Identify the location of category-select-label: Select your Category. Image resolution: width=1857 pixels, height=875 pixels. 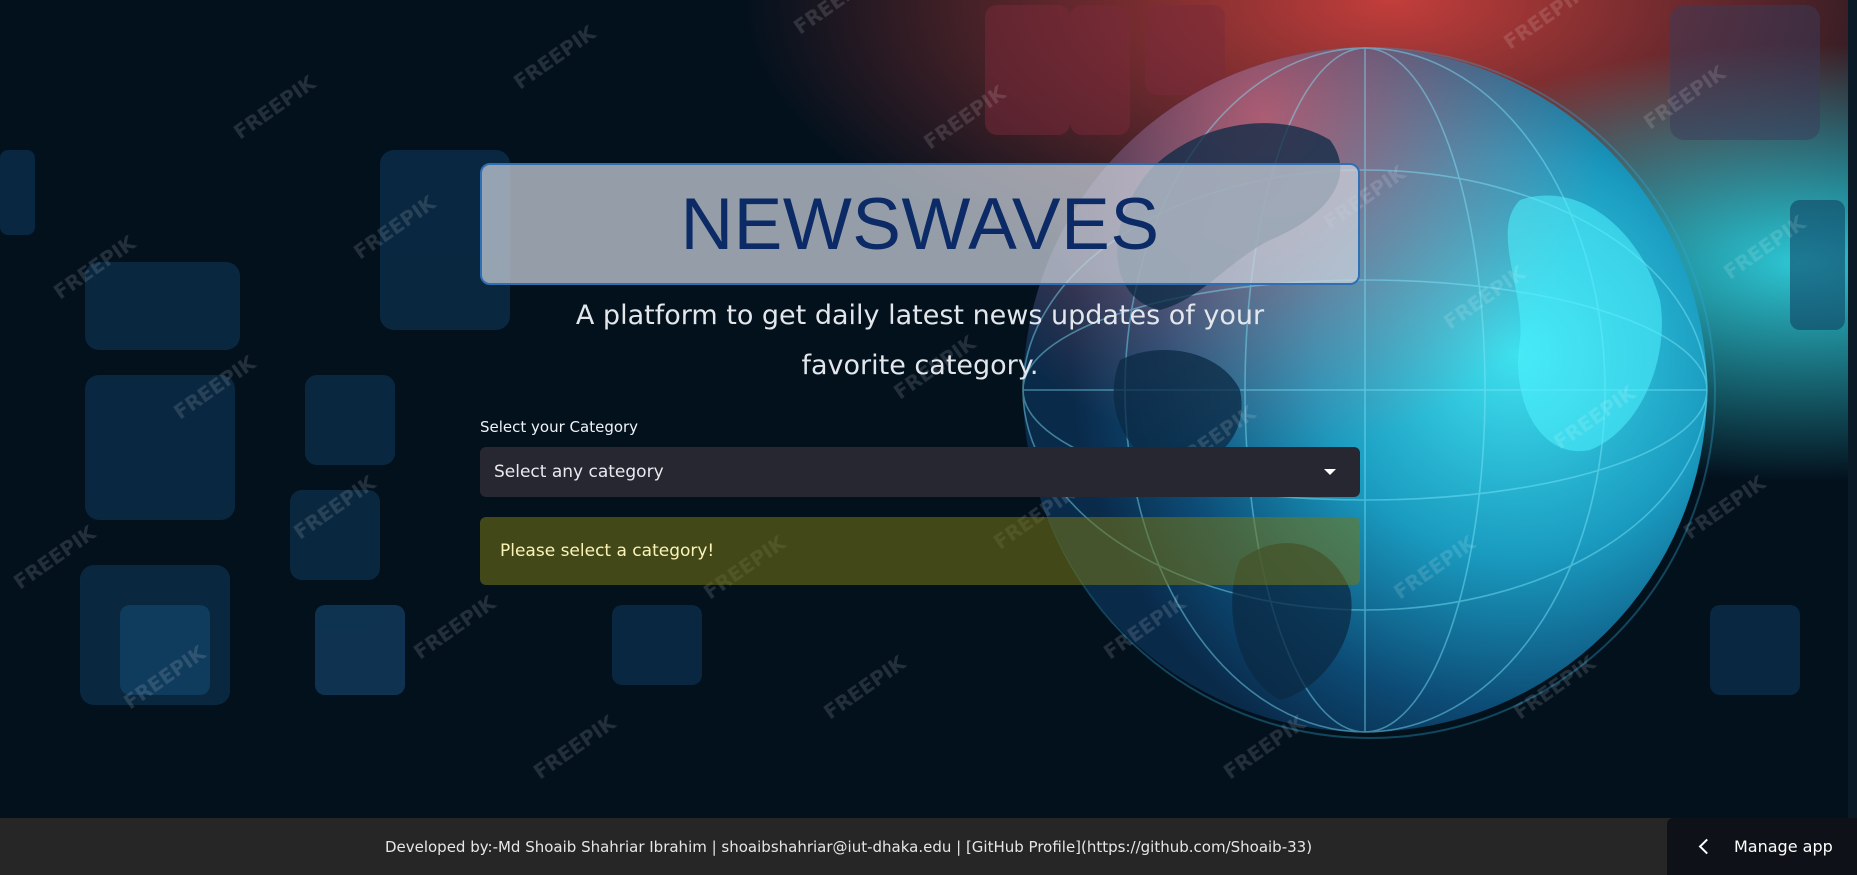
(559, 427).